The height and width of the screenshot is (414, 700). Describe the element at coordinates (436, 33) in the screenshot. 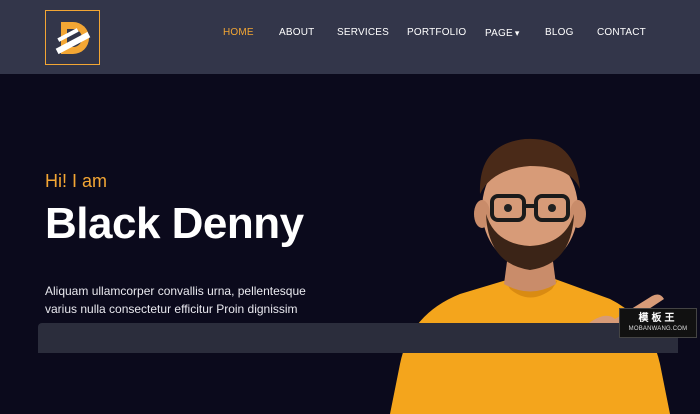

I see `nav-portfolio: PORTFOLIO` at that location.